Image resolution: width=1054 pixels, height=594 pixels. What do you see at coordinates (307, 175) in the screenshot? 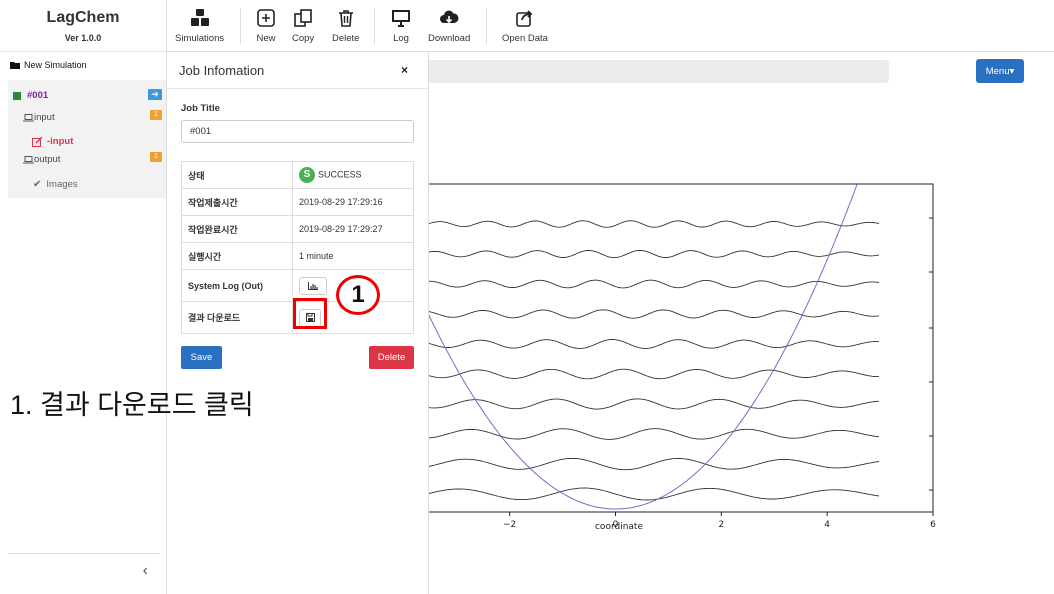
I see `success-badge: S` at bounding box center [307, 175].